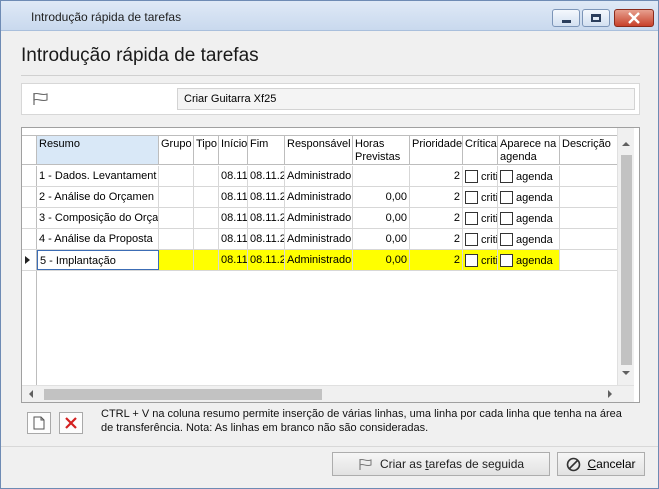 The width and height of the screenshot is (659, 489). What do you see at coordinates (626, 260) in the screenshot?
I see `vertical-scroll-thumb` at bounding box center [626, 260].